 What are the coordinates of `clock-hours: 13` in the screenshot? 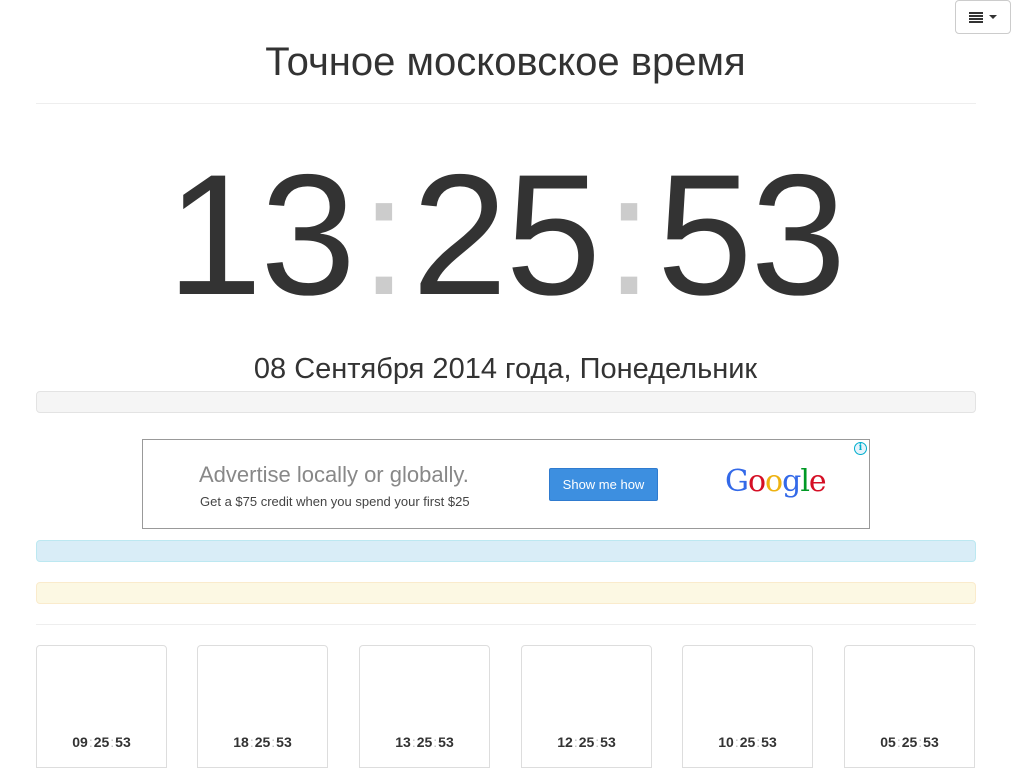 It's located at (261, 235).